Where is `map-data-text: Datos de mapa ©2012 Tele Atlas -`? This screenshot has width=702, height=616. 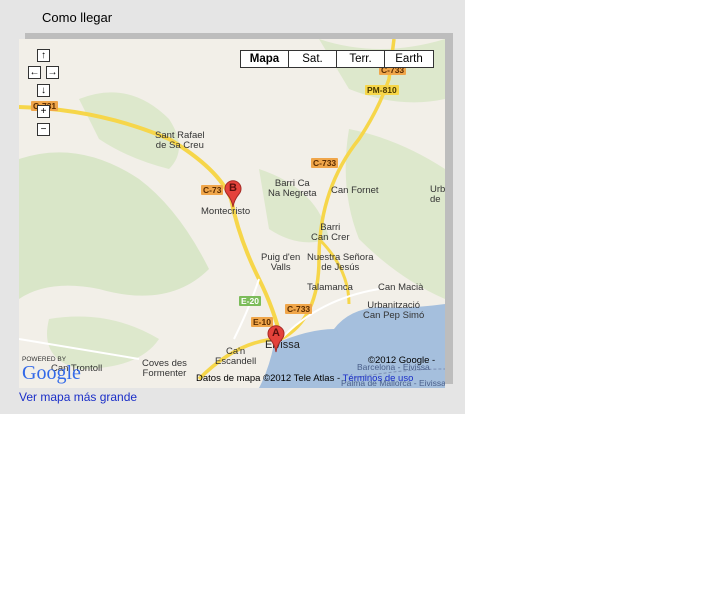
map-data-text: Datos de mapa ©2012 Tele Atlas - is located at coordinates (268, 378).